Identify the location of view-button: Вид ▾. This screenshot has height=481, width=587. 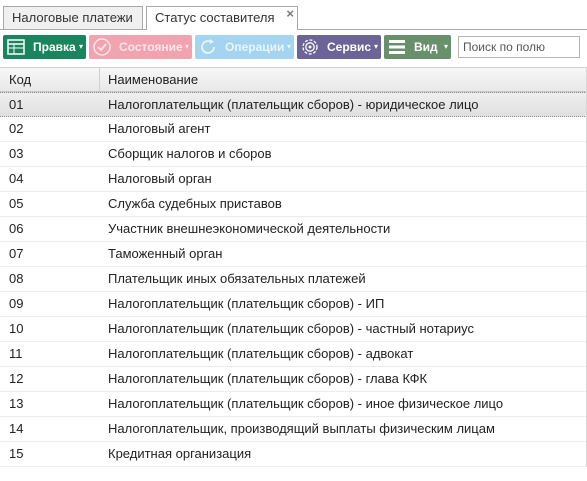
(417, 47).